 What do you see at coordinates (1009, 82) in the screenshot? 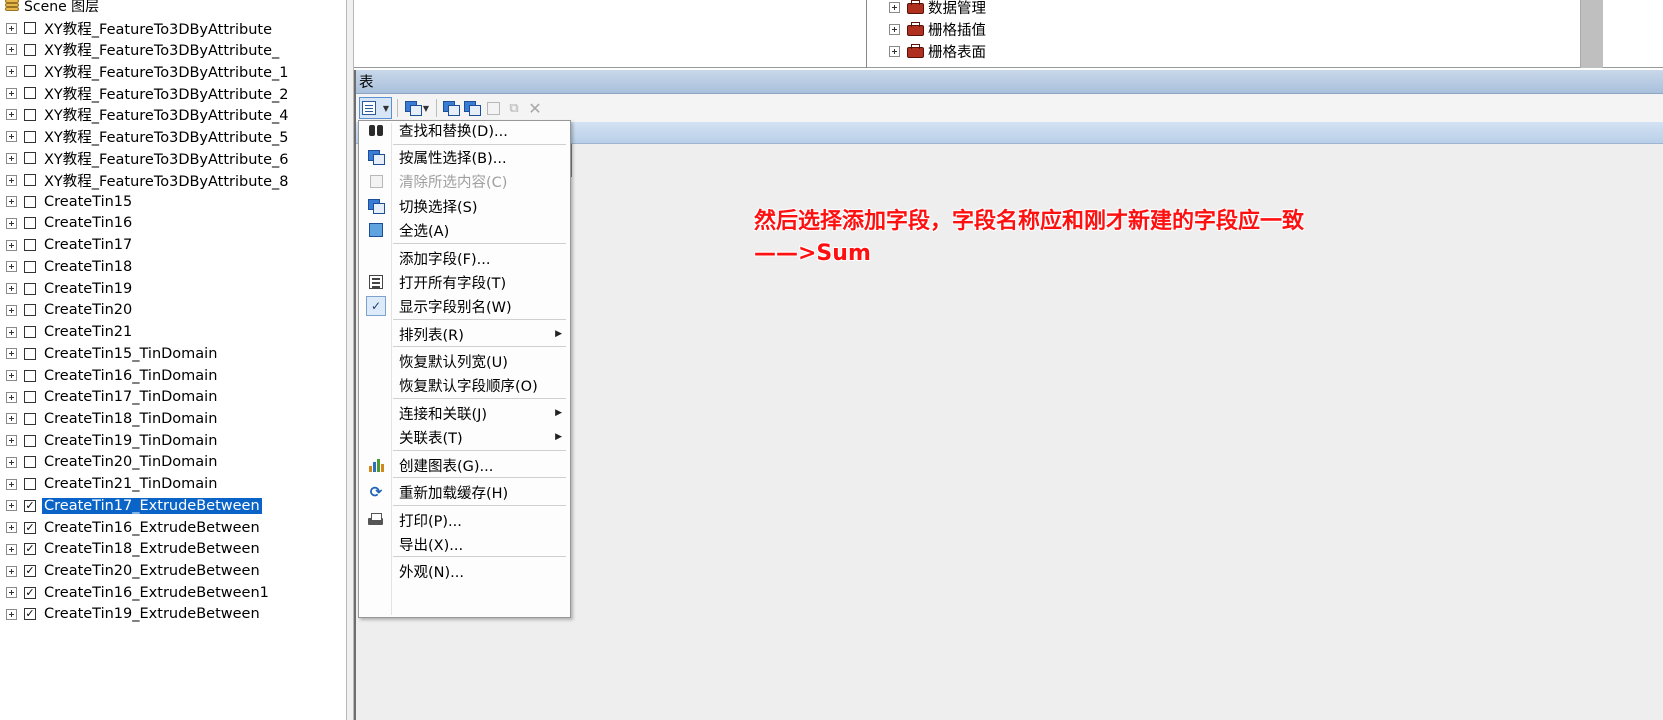
I see `table-titlebar: 表` at bounding box center [1009, 82].